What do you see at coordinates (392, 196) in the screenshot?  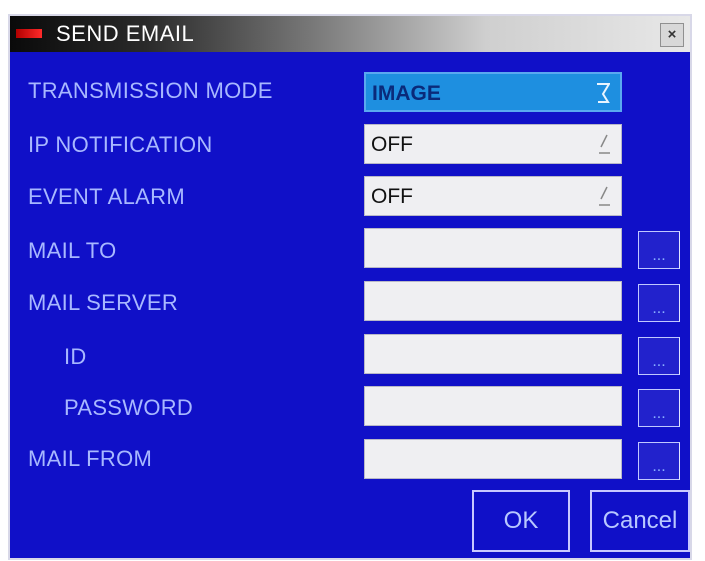 I see `event-alarm-value: OFF` at bounding box center [392, 196].